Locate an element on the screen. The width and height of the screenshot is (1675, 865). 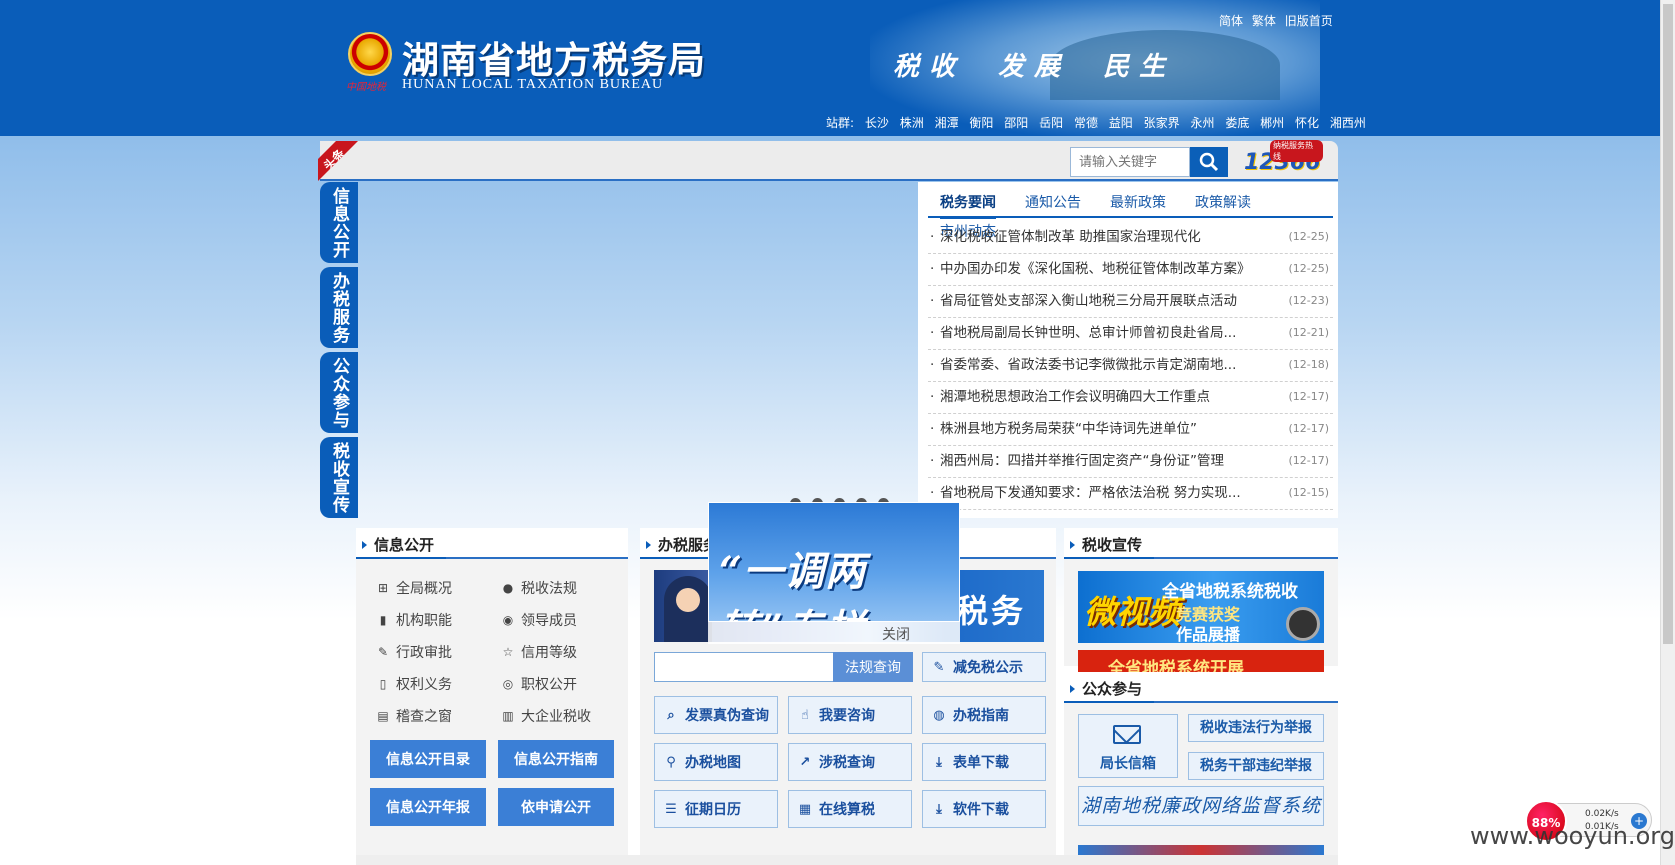
law-search-input is located at coordinates (744, 667).